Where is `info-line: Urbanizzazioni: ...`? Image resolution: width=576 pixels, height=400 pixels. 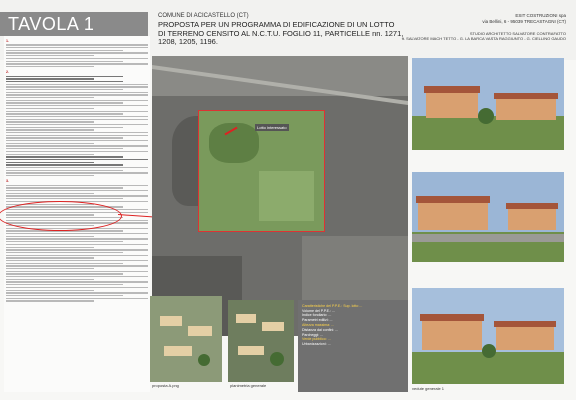 info-line: Urbanizzazioni: ... is located at coordinates (316, 344).